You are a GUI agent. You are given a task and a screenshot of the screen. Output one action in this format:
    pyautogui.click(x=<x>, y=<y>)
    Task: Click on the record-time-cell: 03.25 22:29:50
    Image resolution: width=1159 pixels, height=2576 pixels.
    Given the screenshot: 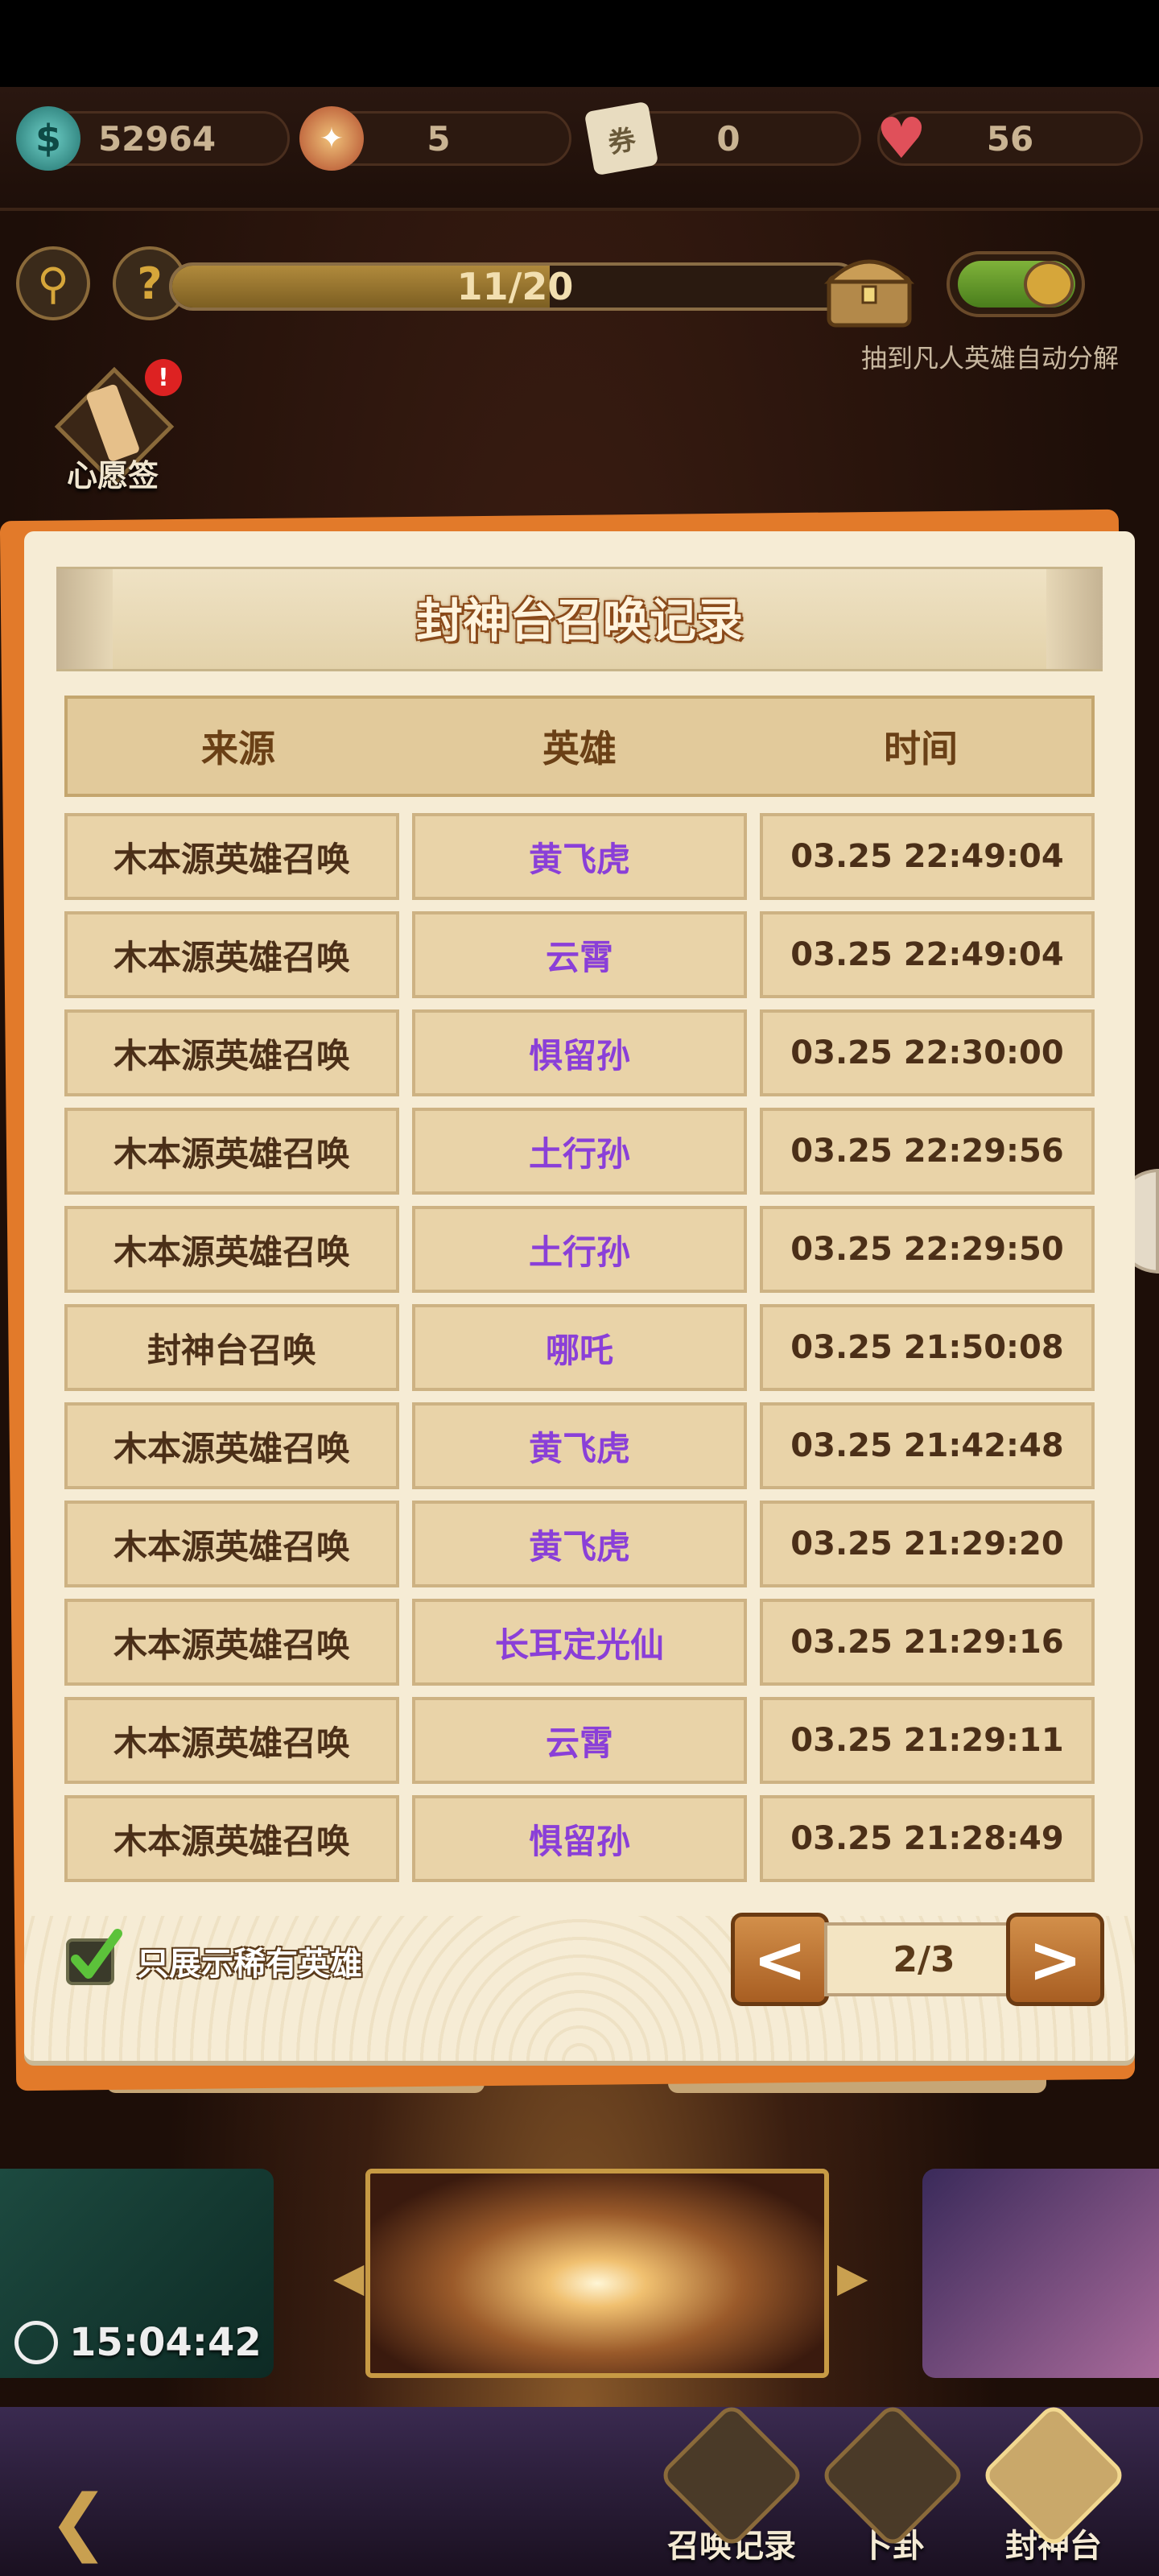 What is the action you would take?
    pyautogui.click(x=927, y=1249)
    